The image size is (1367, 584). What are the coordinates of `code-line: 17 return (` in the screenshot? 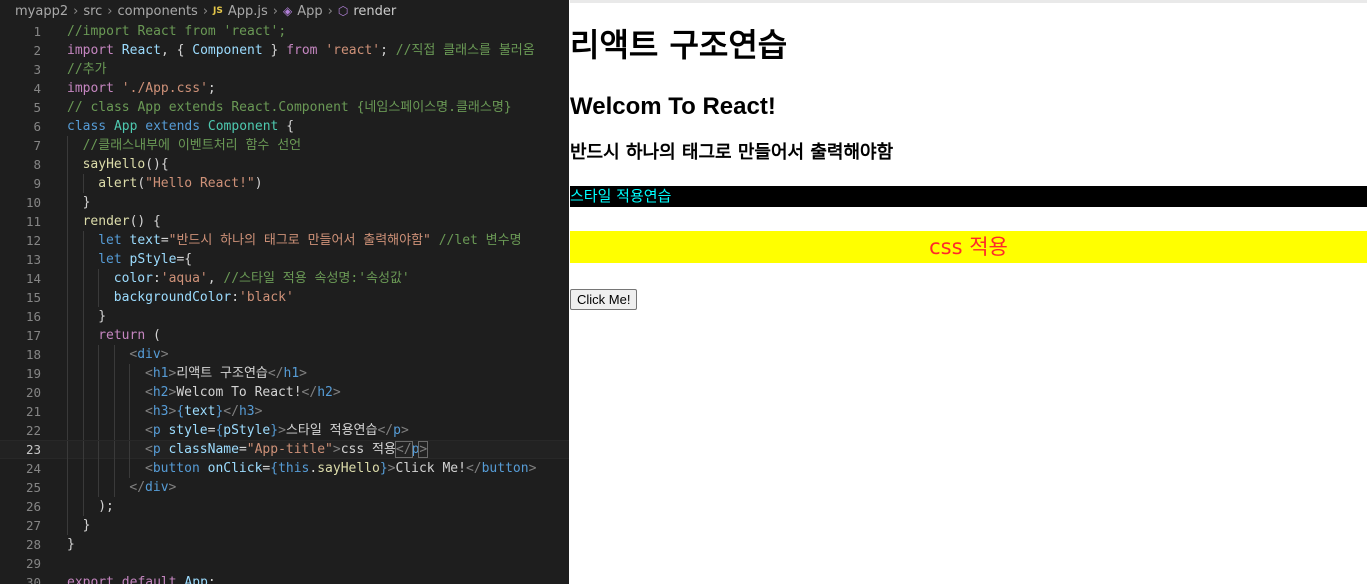 It's located at (284, 335).